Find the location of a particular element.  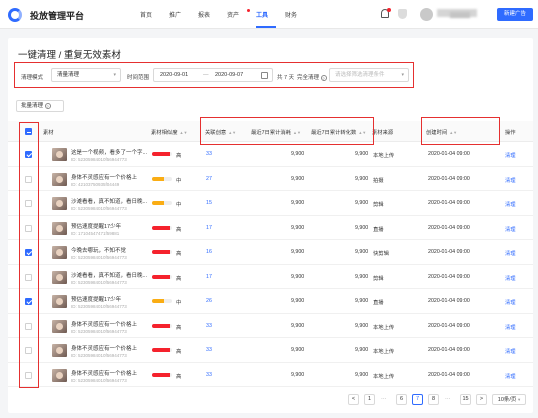

mode-select: 清量清理 ▾ is located at coordinates (86, 75).